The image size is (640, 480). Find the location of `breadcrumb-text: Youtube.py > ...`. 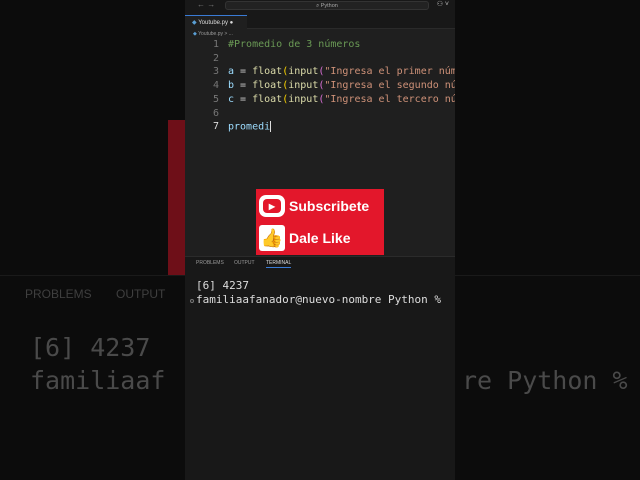

breadcrumb-text: Youtube.py > ... is located at coordinates (215, 34).